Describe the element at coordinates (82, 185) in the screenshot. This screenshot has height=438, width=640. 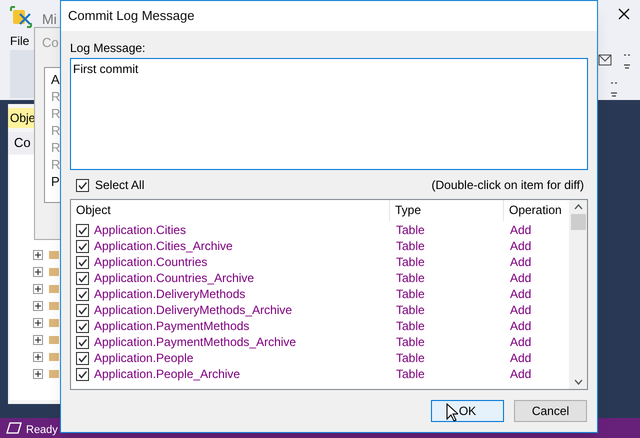
I see `select-all-checkbox` at that location.